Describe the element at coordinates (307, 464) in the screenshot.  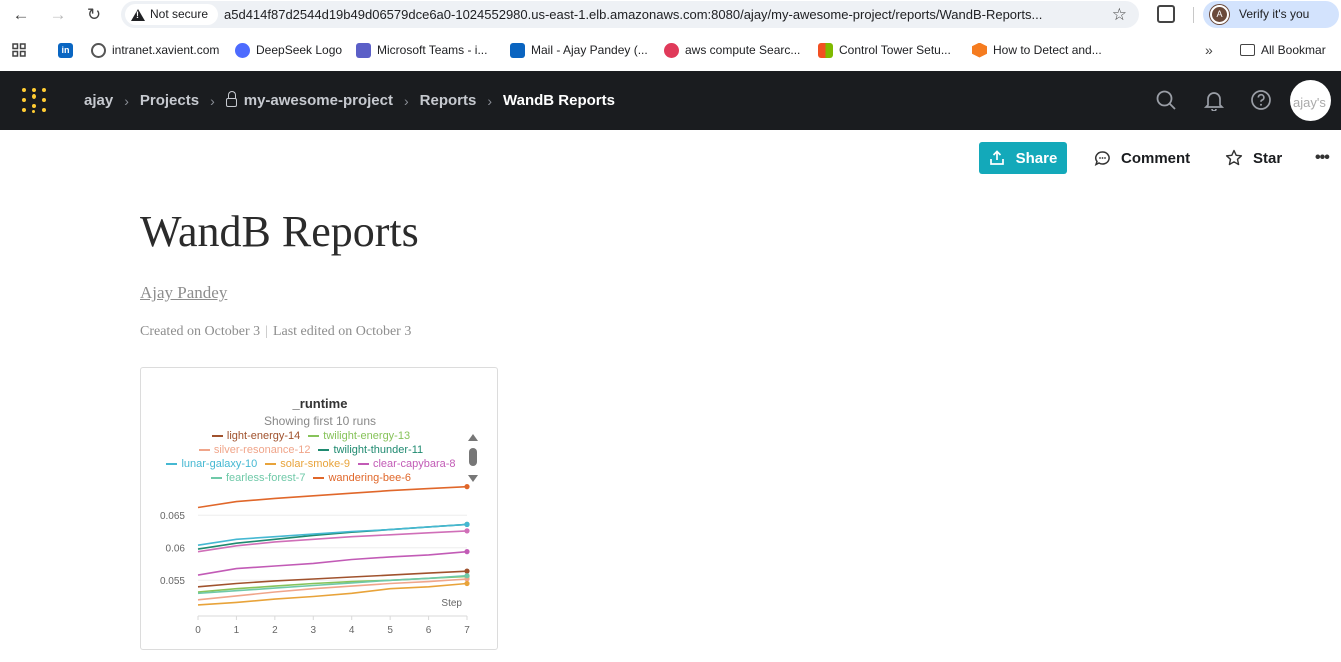
I see `legend-item: solar-smoke-9` at that location.